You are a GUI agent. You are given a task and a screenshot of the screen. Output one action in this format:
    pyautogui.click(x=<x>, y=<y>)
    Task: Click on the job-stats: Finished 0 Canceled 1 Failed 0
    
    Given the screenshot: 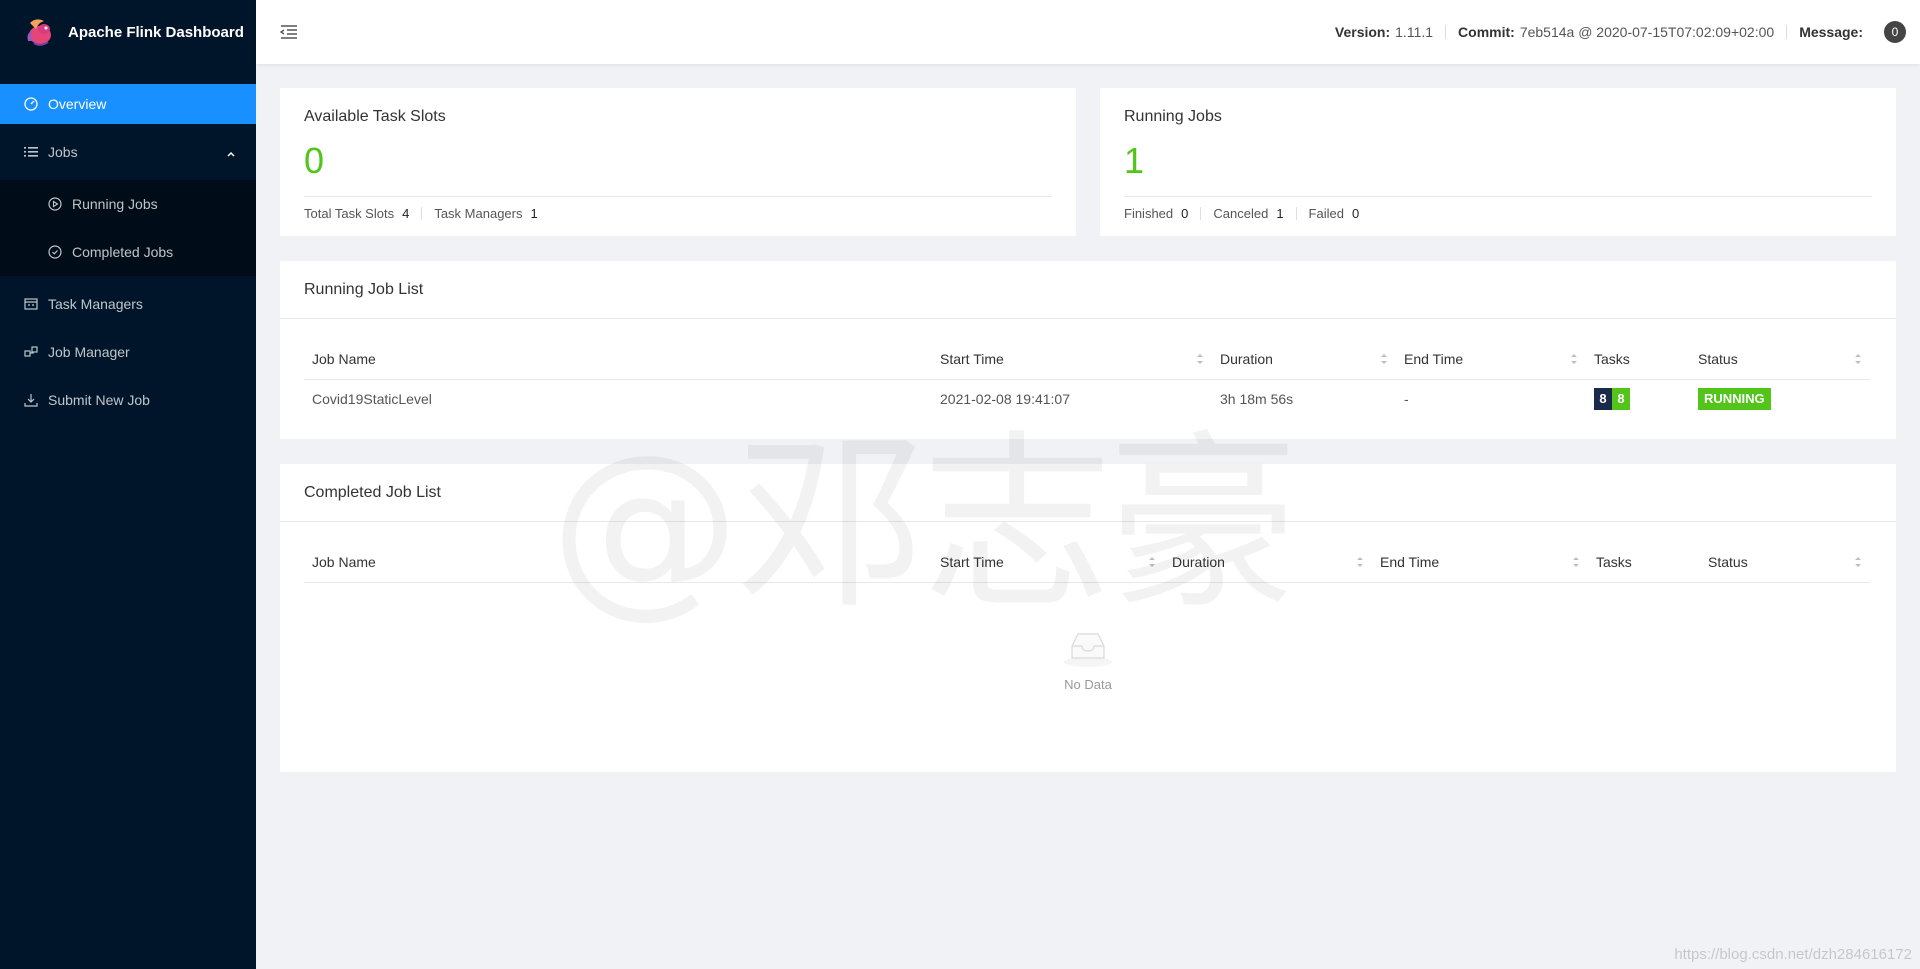 What is the action you would take?
    pyautogui.click(x=1241, y=213)
    